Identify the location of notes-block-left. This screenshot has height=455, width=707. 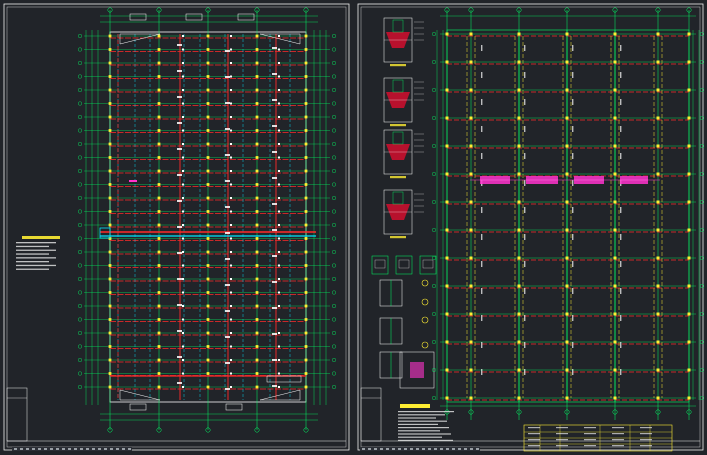
(38, 253).